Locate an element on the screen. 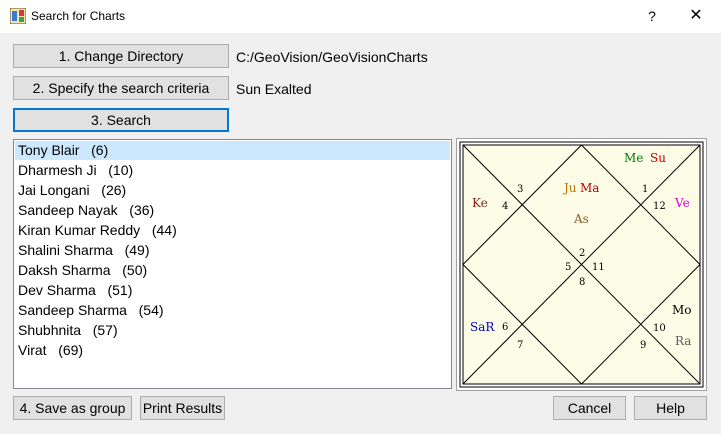  planet-mo: Mo is located at coordinates (682, 310).